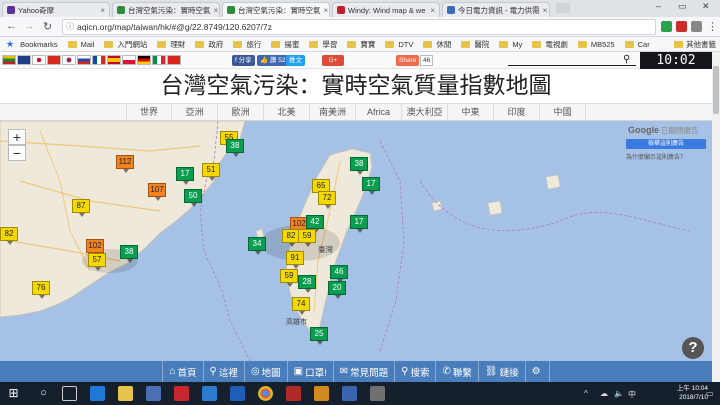  Describe the element at coordinates (223, 371) in the screenshot. I see `nav-here: ⚲ 這裡` at that location.